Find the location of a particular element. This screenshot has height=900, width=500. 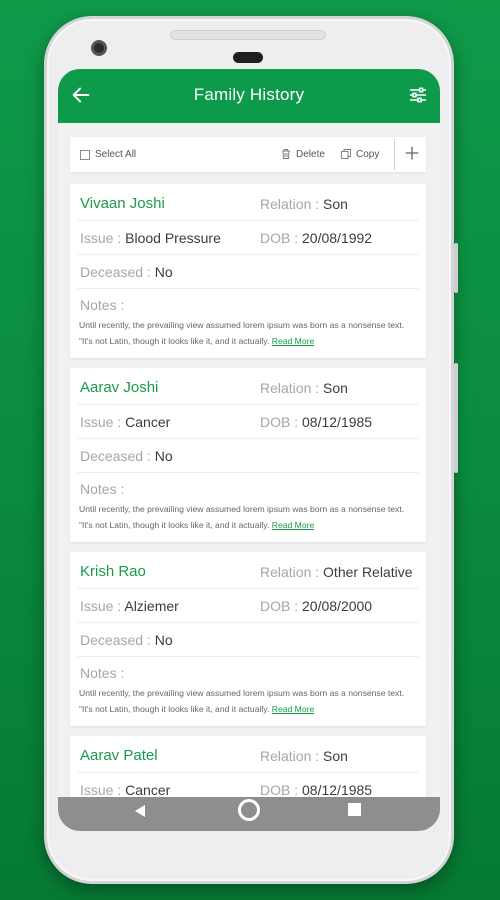

dob-value: 20/08/1992 is located at coordinates (337, 238).